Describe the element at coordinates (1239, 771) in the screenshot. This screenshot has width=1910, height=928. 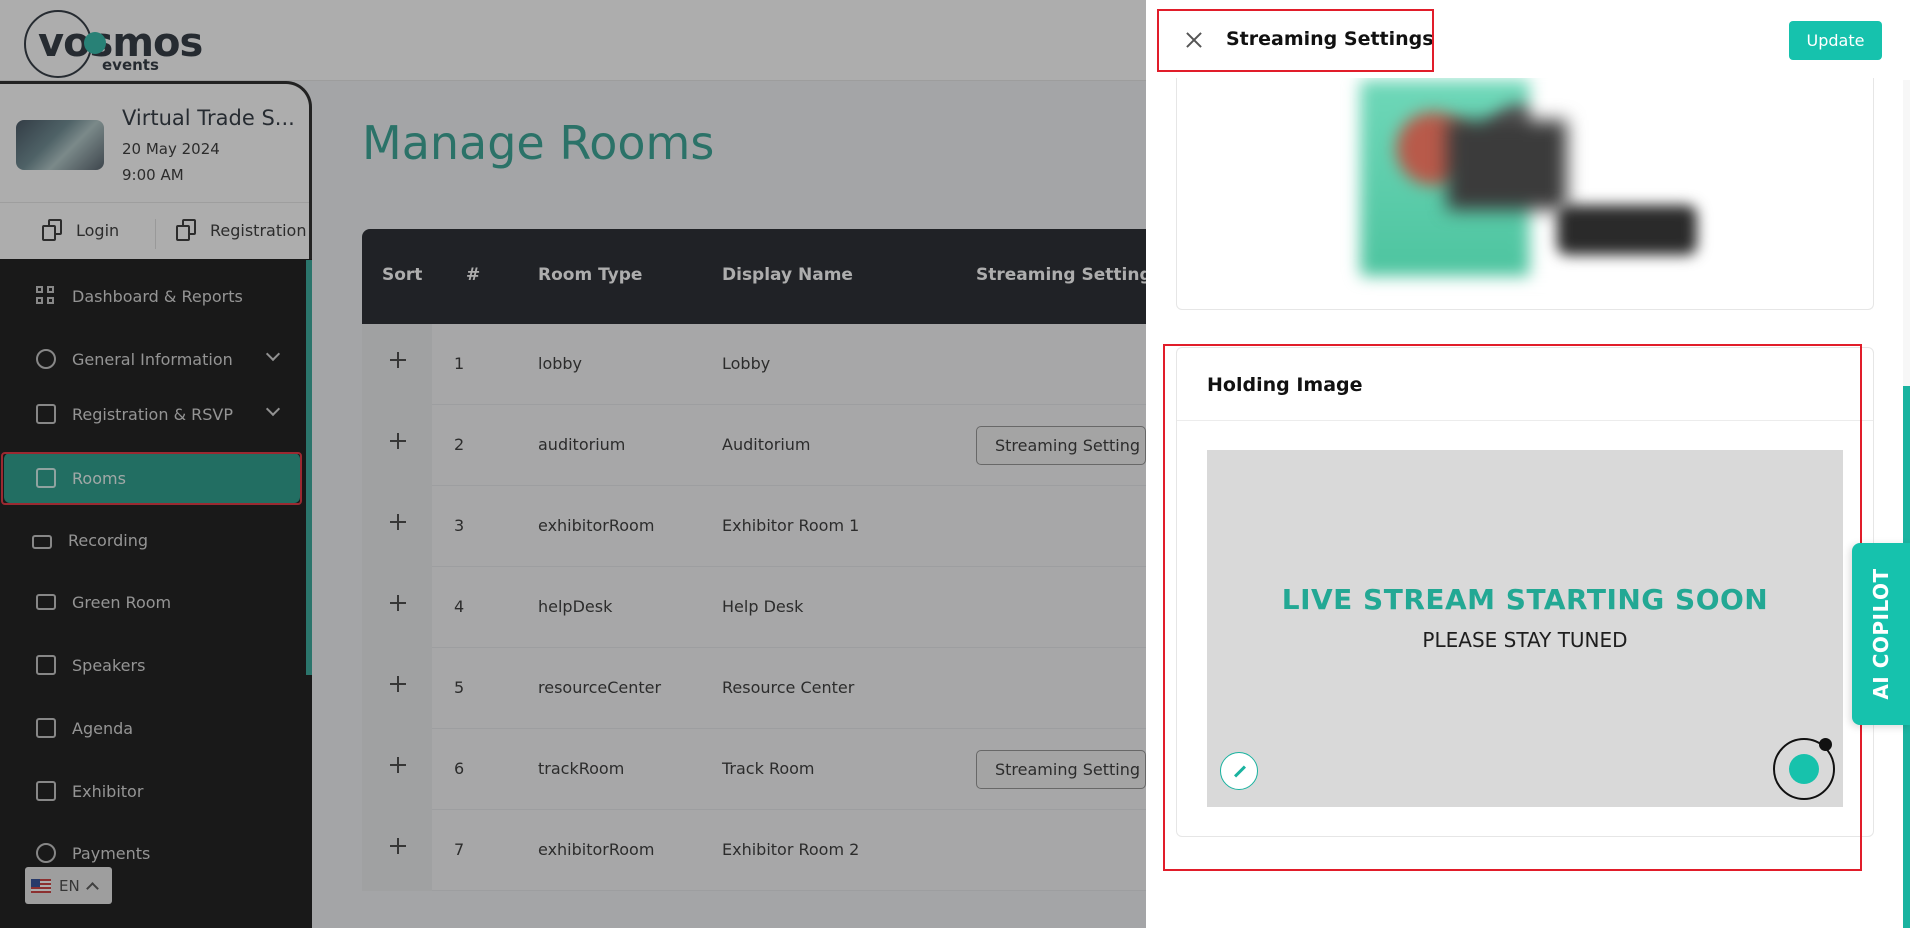
I see `edit-pencil-icon` at that location.